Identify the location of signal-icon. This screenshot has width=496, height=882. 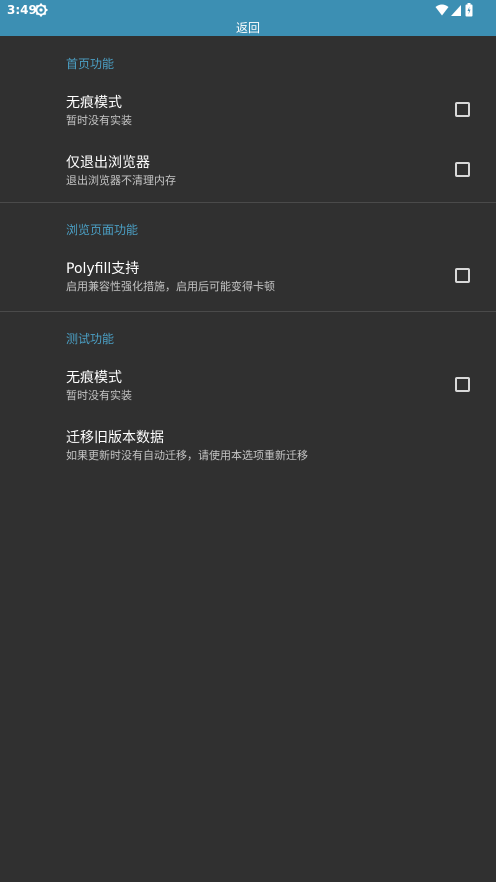
(456, 10).